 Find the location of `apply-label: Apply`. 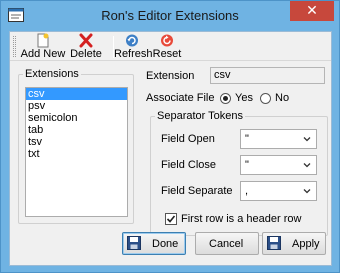

apply-label: Apply is located at coordinates (306, 244).